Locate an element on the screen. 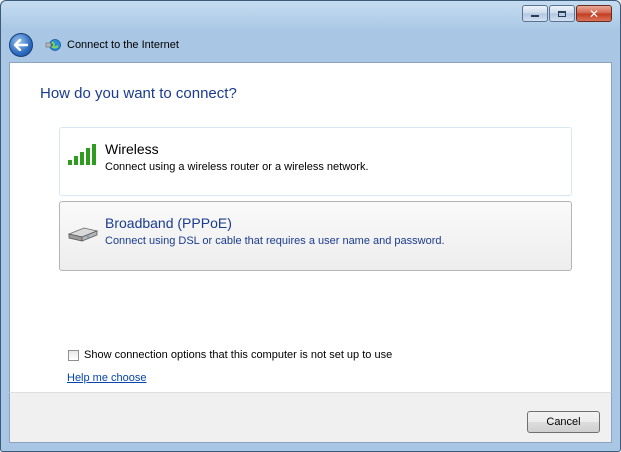 The image size is (621, 452). close-icon: ✕ is located at coordinates (594, 13).